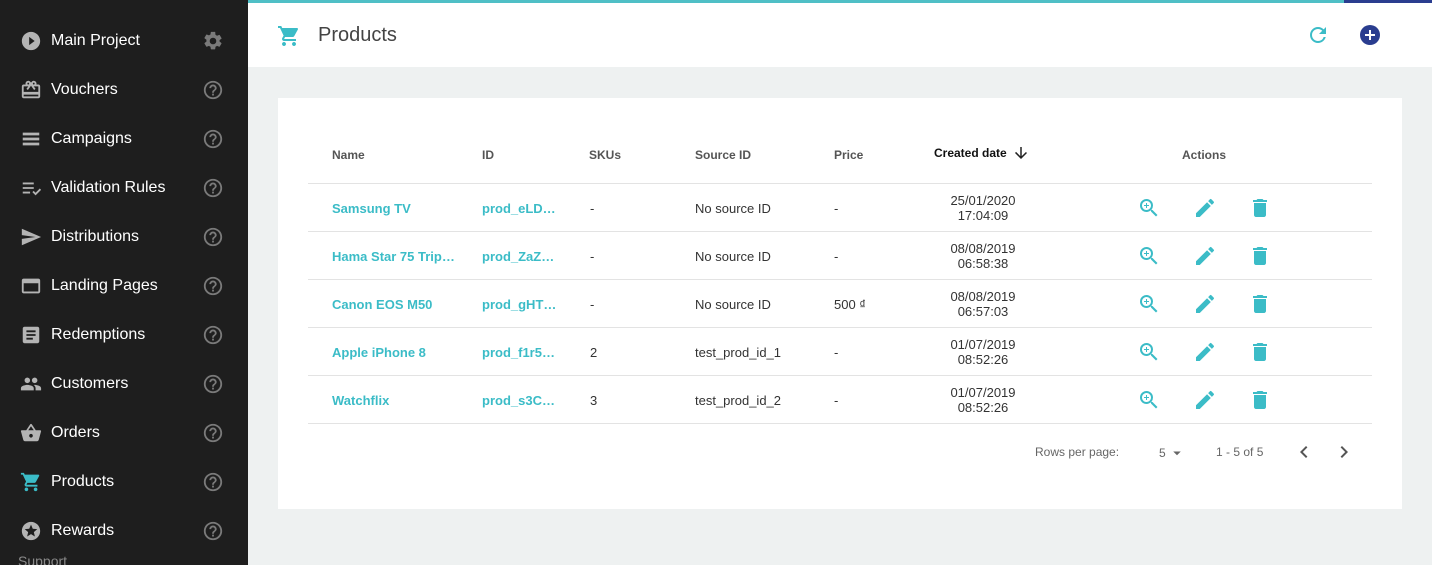  Describe the element at coordinates (983, 352) in the screenshot. I see `product-created-date: 01/07/2019 08:52:26` at that location.